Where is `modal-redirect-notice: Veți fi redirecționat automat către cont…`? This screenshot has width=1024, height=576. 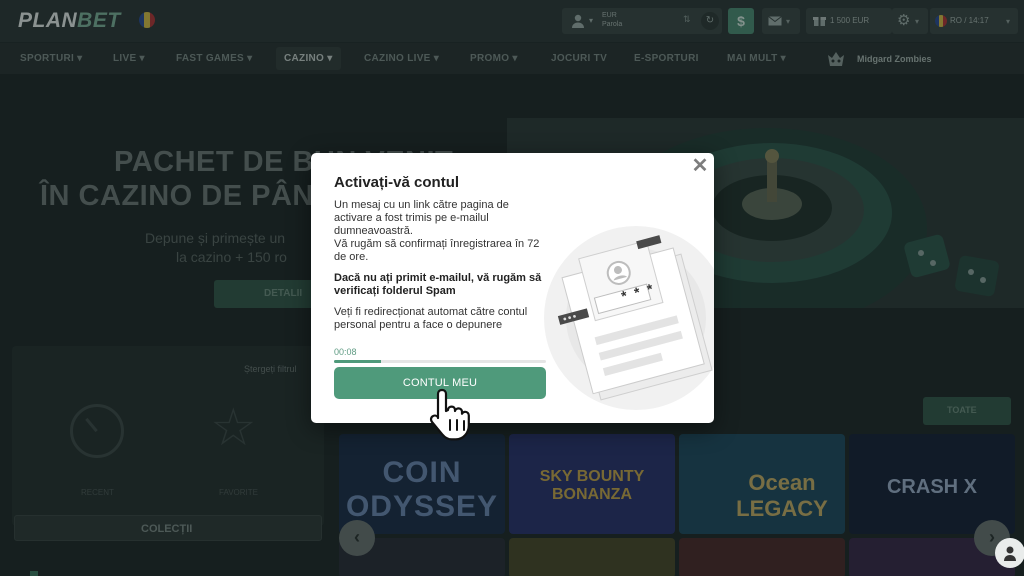
modal-redirect-notice: Veți fi redirecționat automat către cont… is located at coordinates (431, 318).